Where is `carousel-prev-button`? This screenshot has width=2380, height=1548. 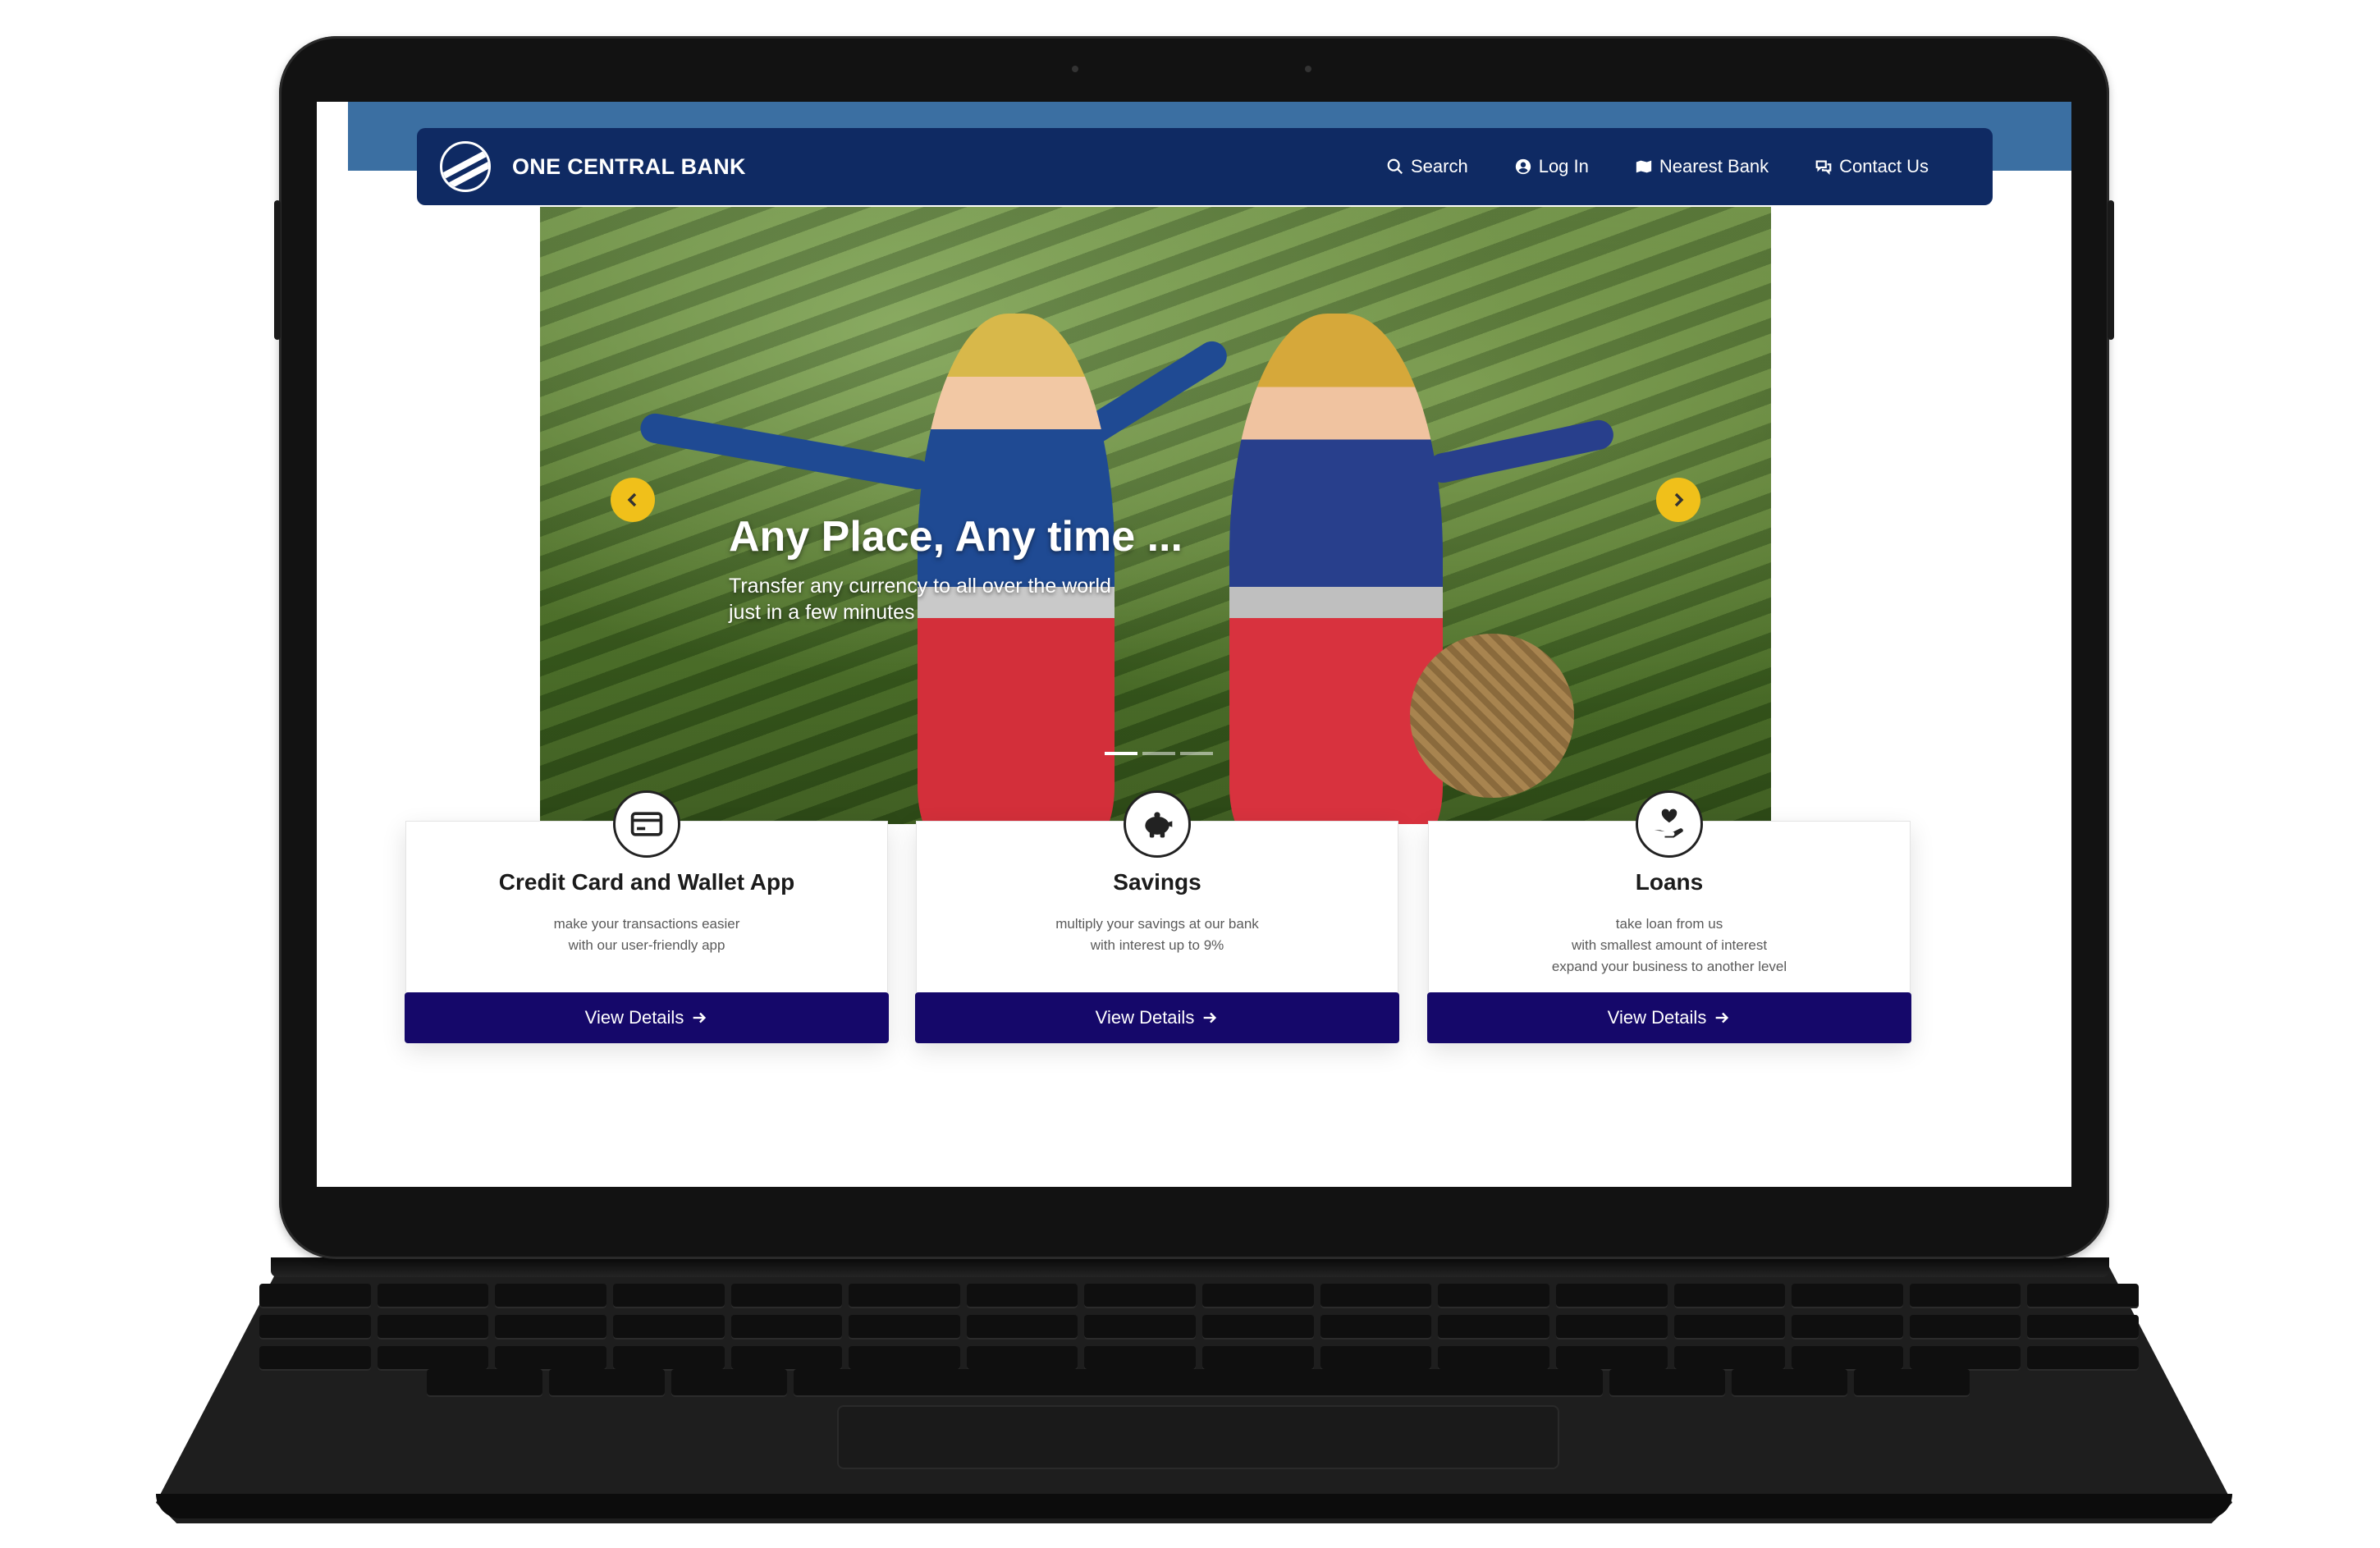 carousel-prev-button is located at coordinates (633, 500).